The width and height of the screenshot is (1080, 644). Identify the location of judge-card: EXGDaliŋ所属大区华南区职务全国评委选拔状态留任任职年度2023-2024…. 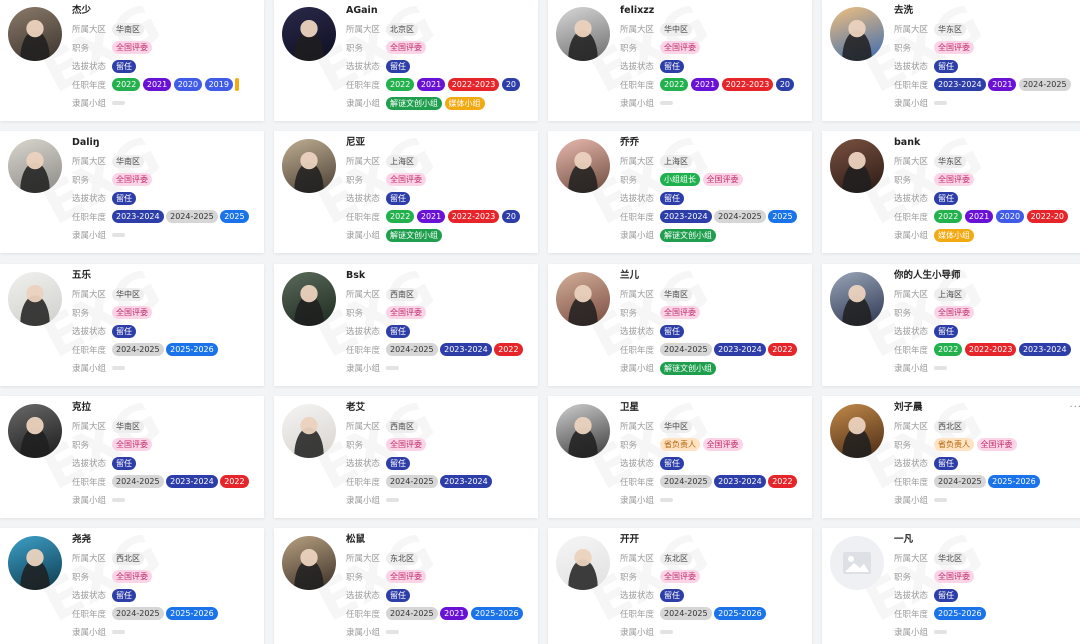
(132, 192).